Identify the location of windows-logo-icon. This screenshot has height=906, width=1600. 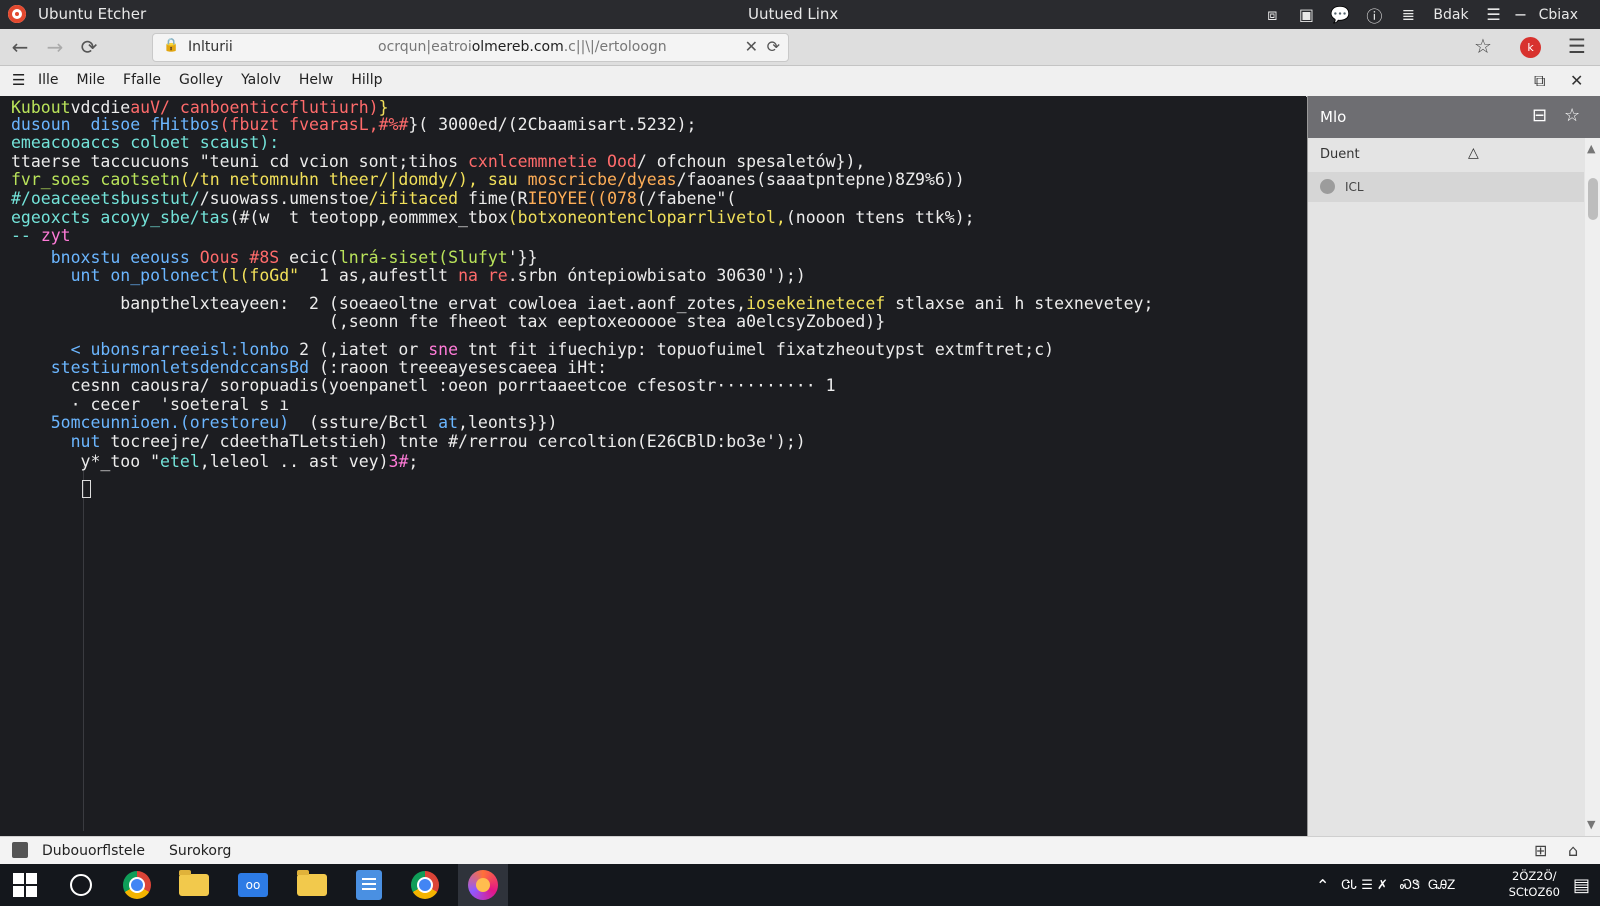
(25, 885).